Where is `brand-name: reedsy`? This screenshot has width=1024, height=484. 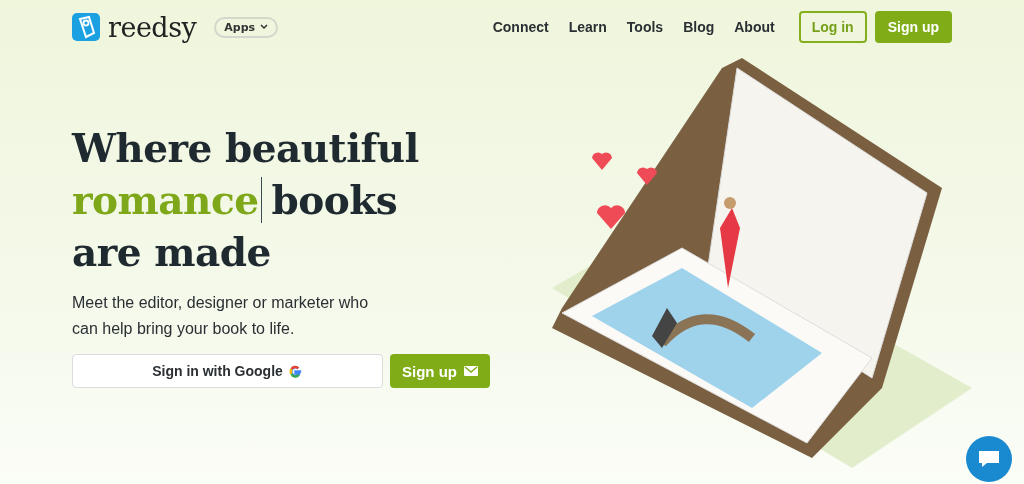 brand-name: reedsy is located at coordinates (152, 27).